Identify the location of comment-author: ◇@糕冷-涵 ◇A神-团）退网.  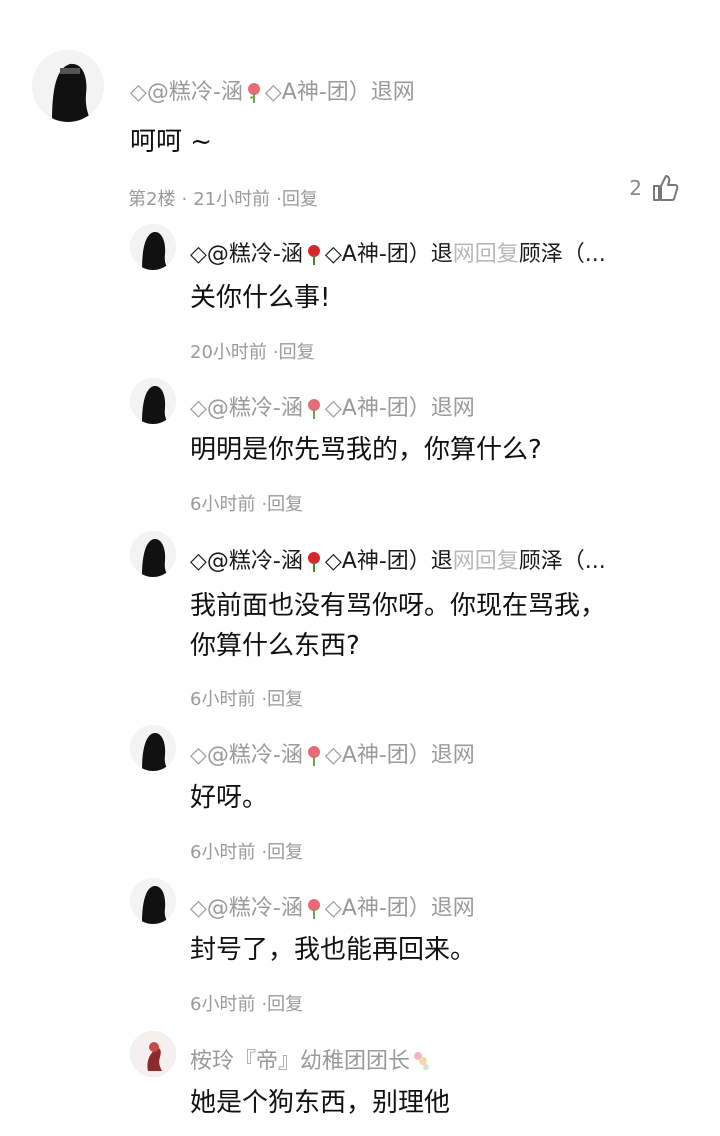
(272, 90).